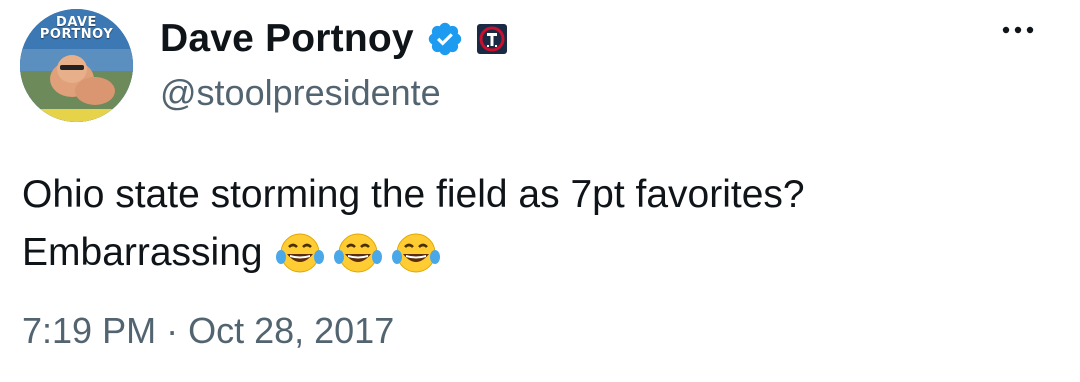 The height and width of the screenshot is (382, 1080). What do you see at coordinates (532, 253) in the screenshot?
I see `tweet-text-line-2: Embarrassing` at bounding box center [532, 253].